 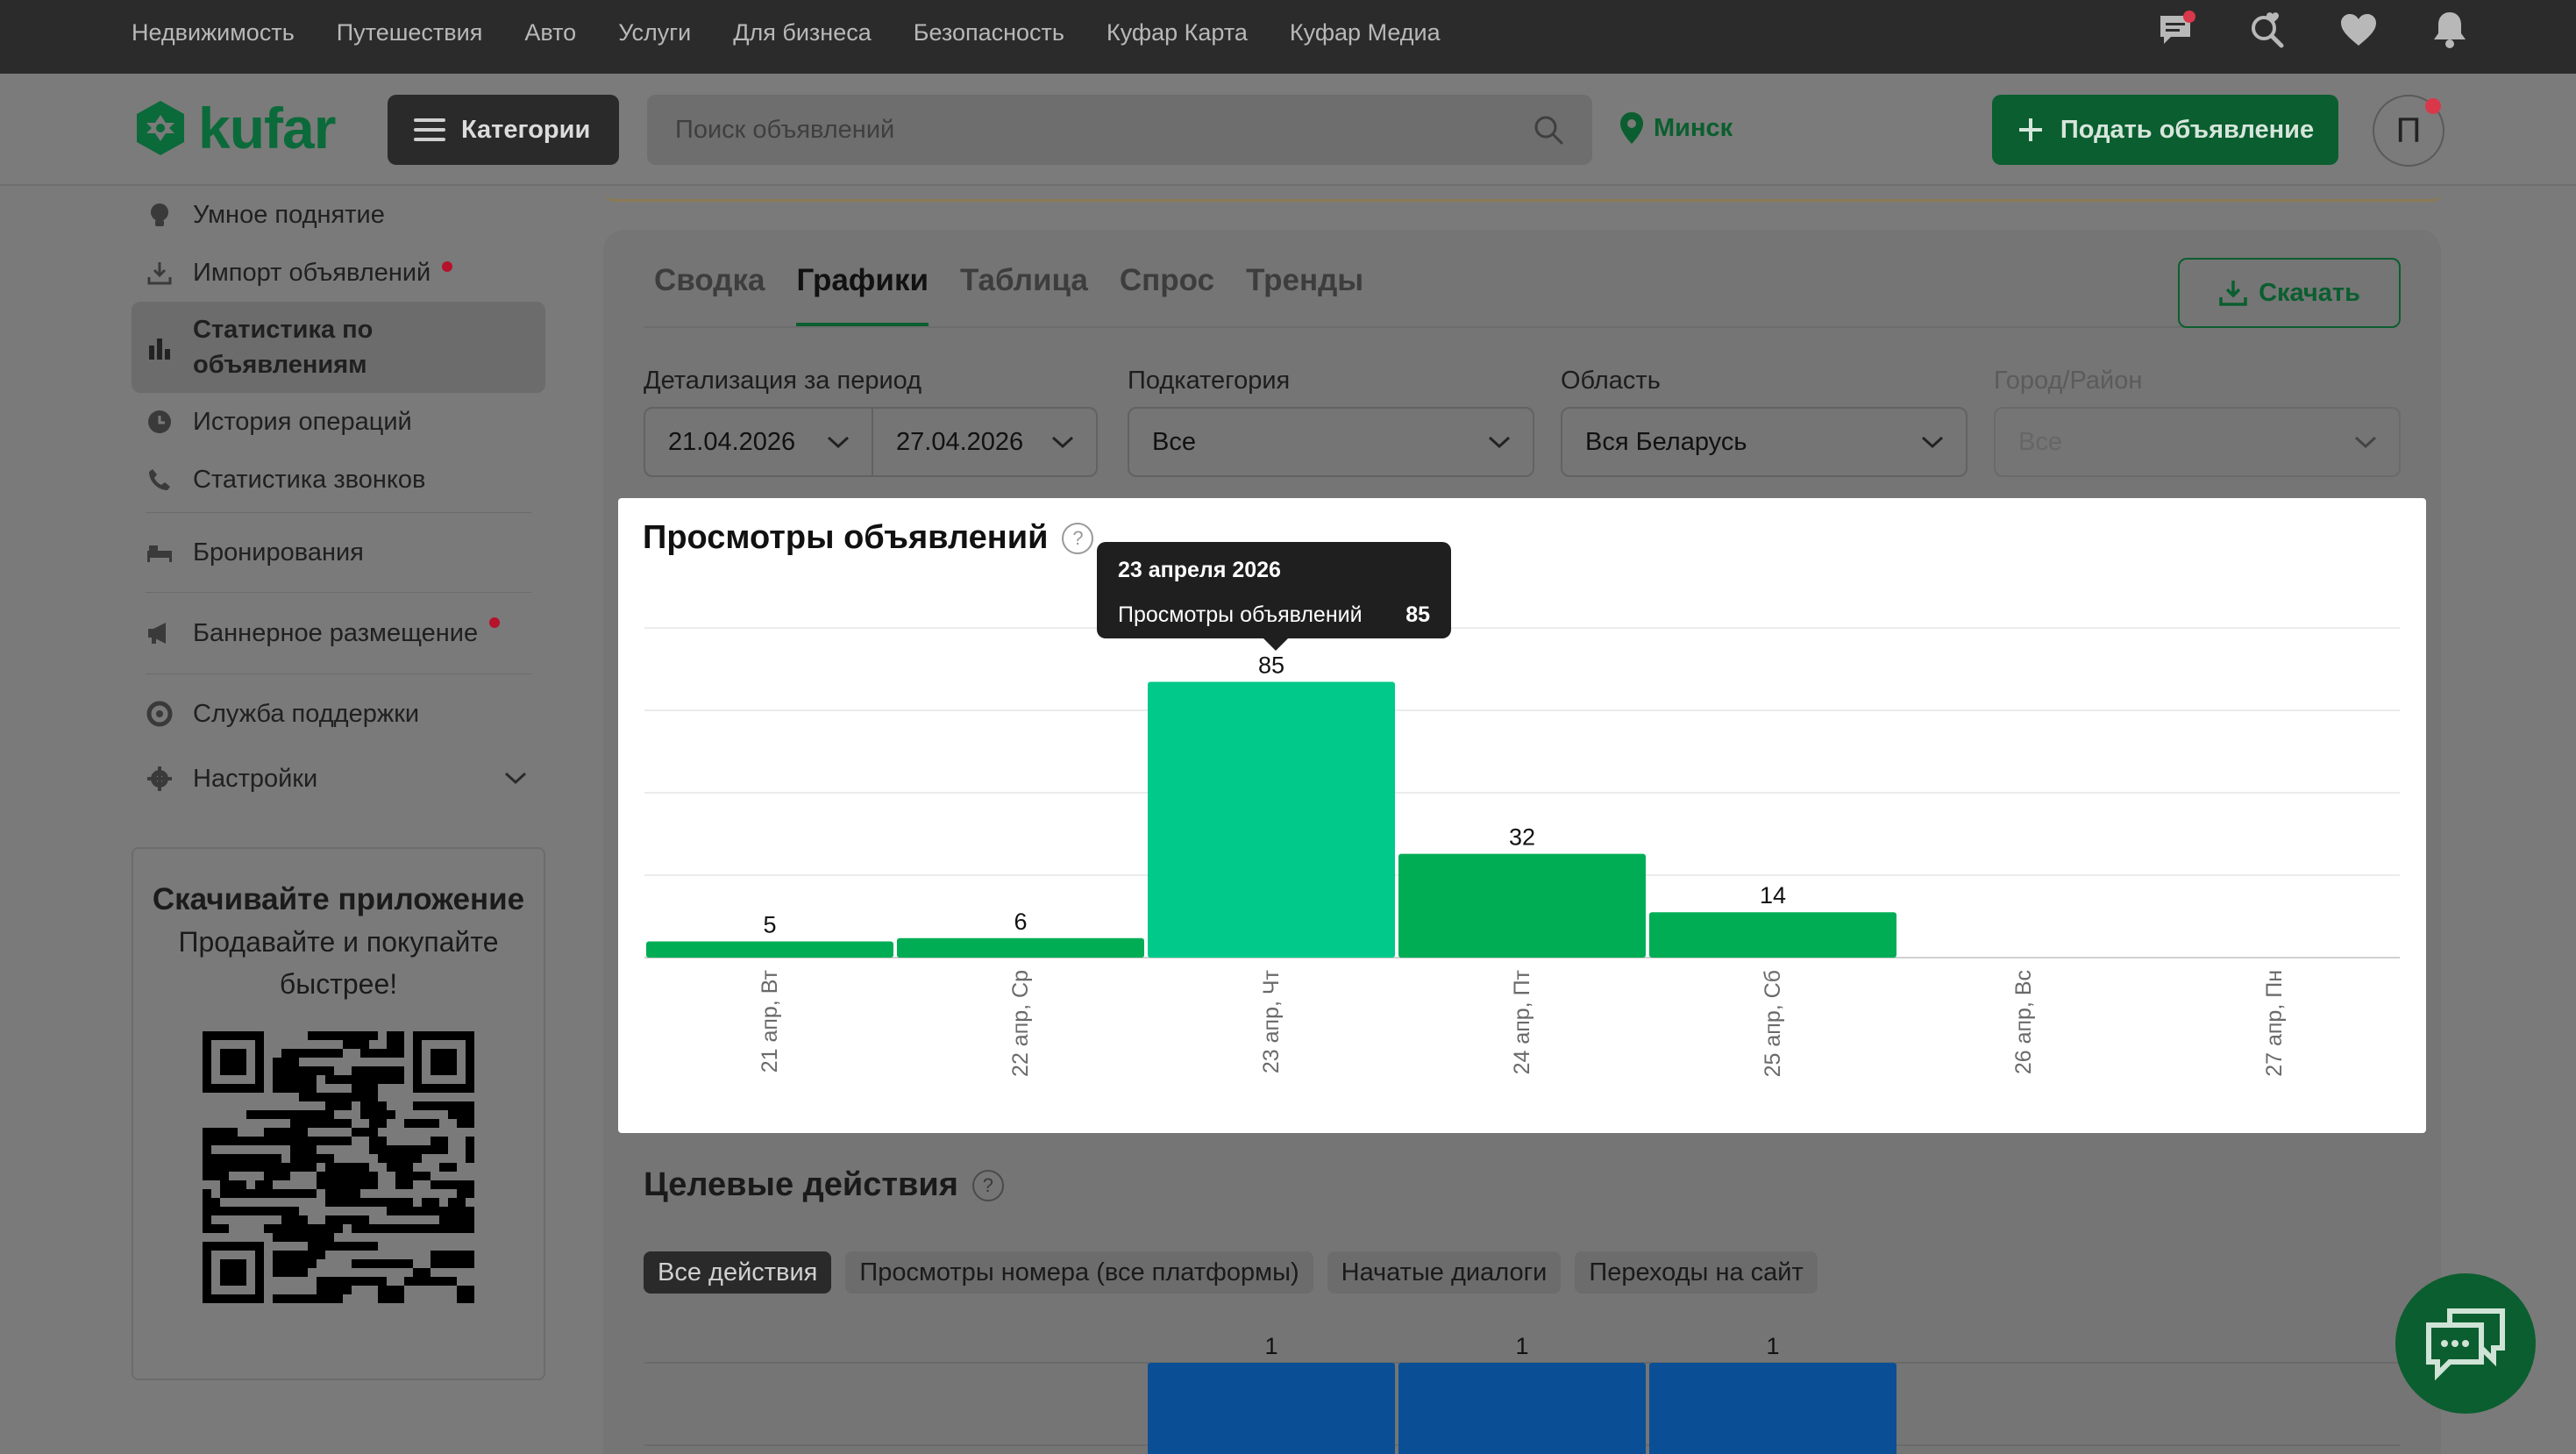 What do you see at coordinates (2408, 131) in the screenshot?
I see `avatar: П` at bounding box center [2408, 131].